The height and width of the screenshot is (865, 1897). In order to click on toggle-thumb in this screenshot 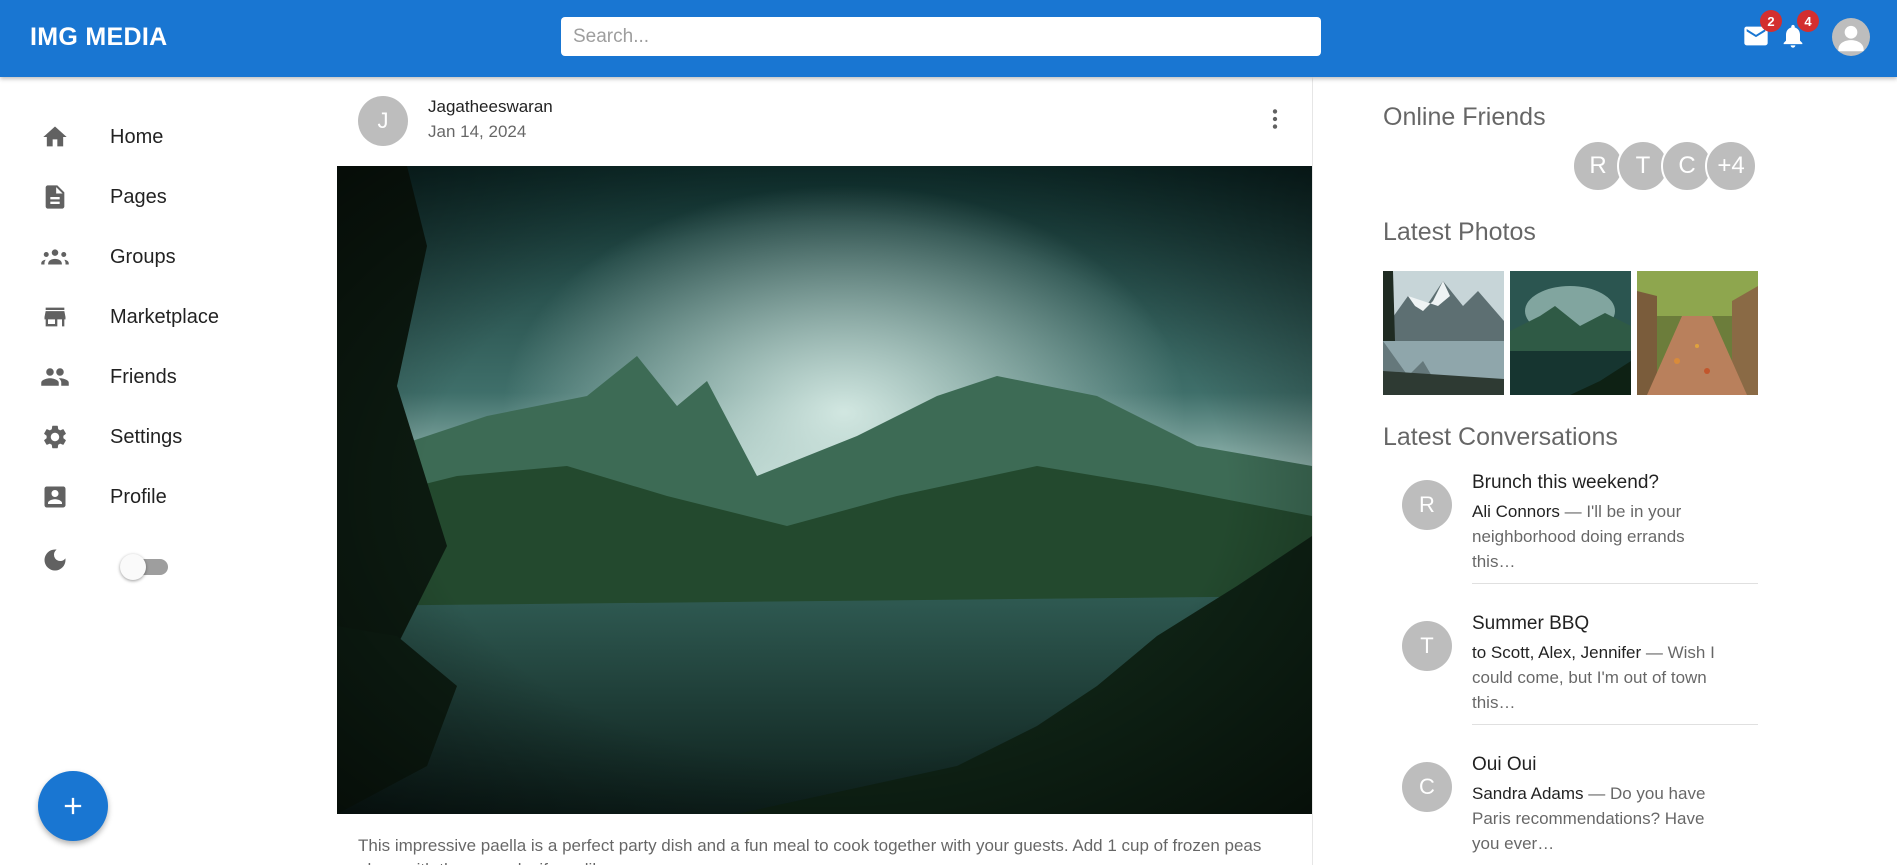, I will do `click(133, 567)`.